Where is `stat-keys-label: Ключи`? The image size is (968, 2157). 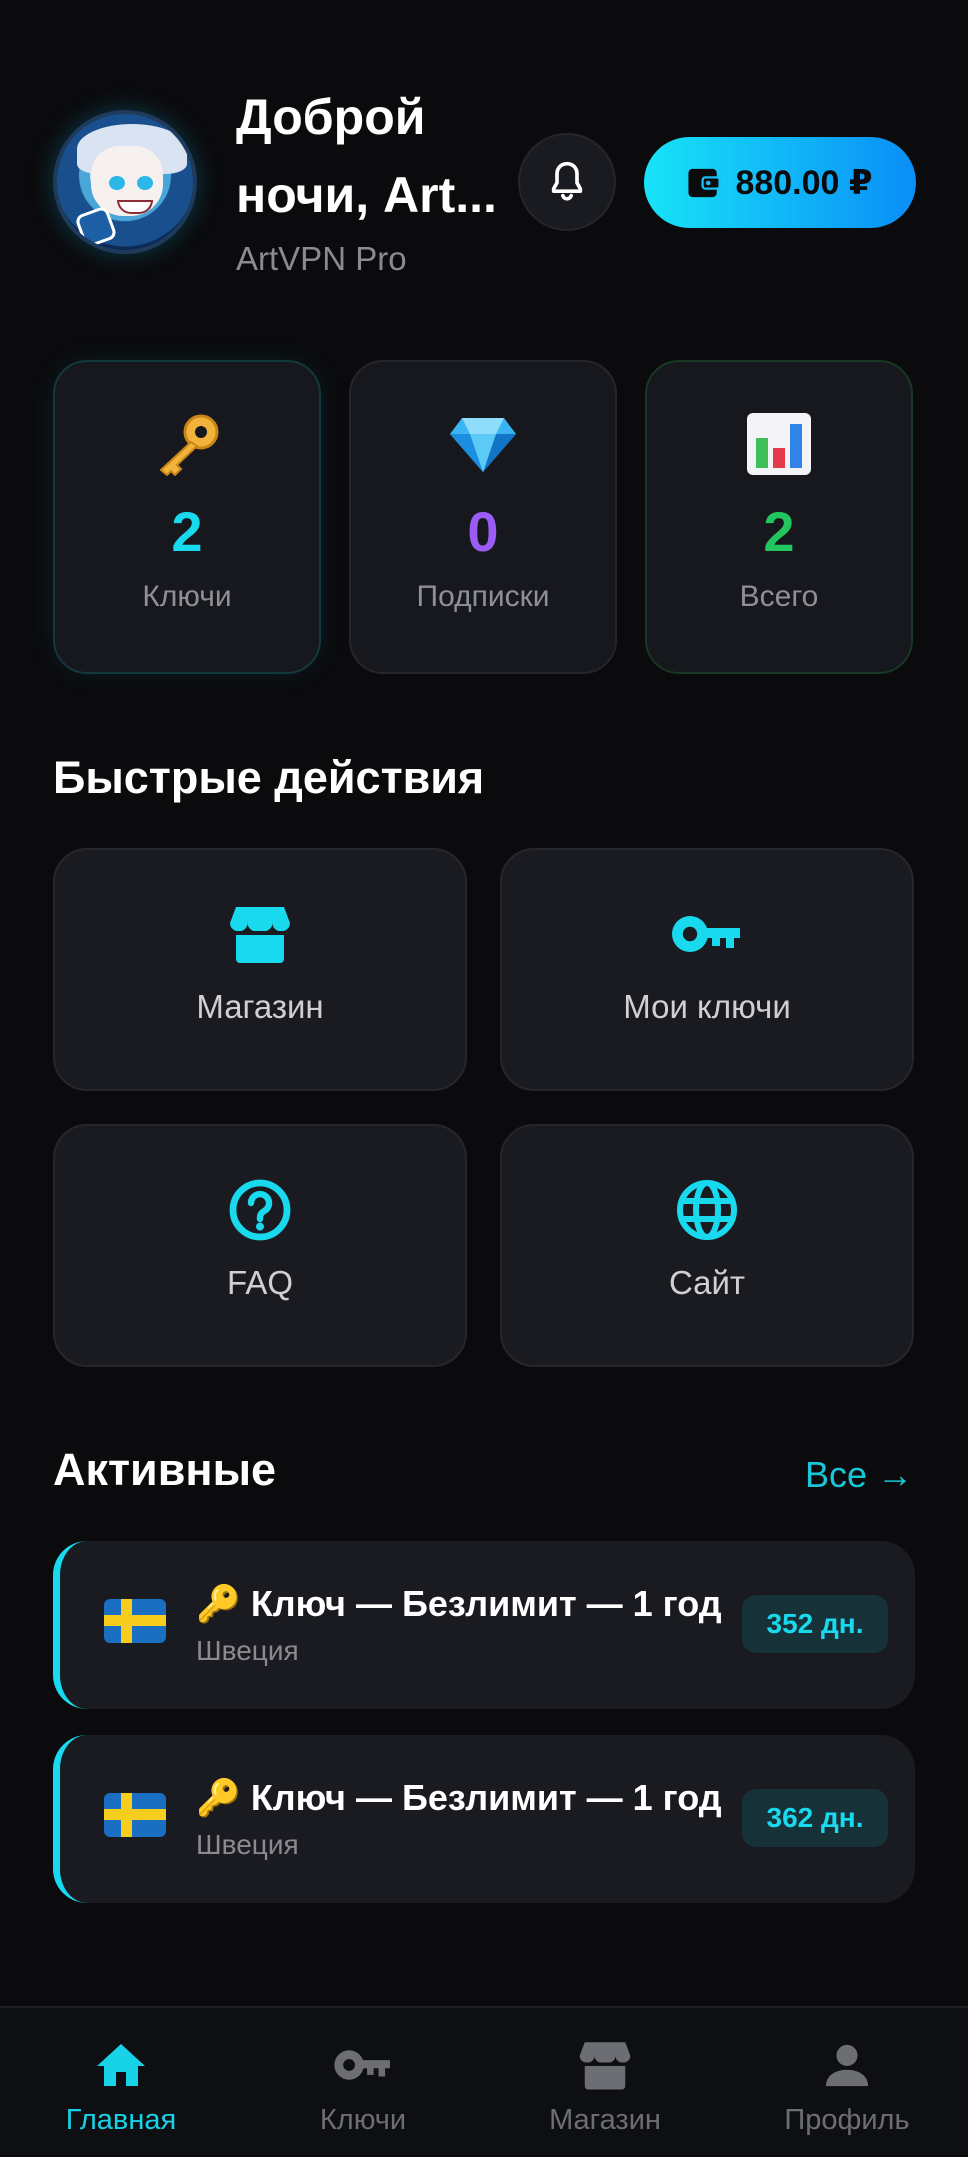
stat-keys-label: Ключи is located at coordinates (187, 596).